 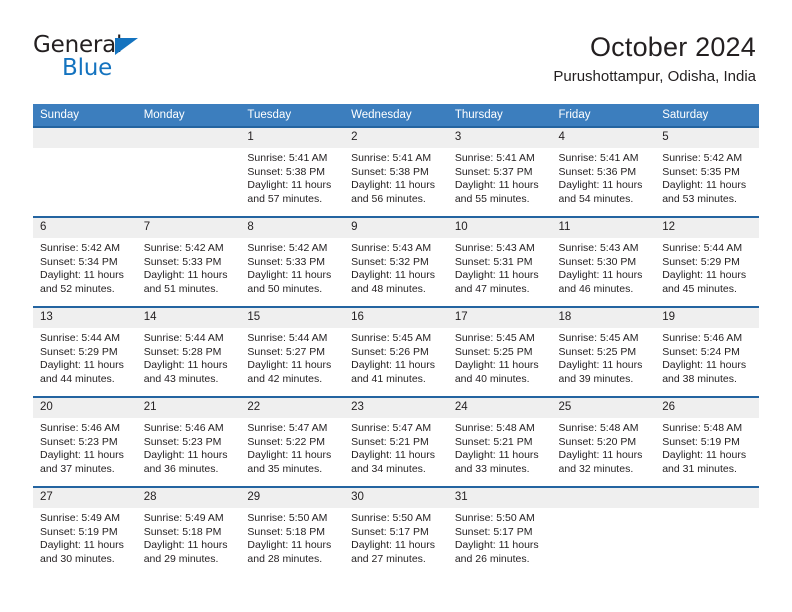 What do you see at coordinates (181, 378) in the screenshot?
I see `daylight-text-line2: and 43 minutes.` at bounding box center [181, 378].